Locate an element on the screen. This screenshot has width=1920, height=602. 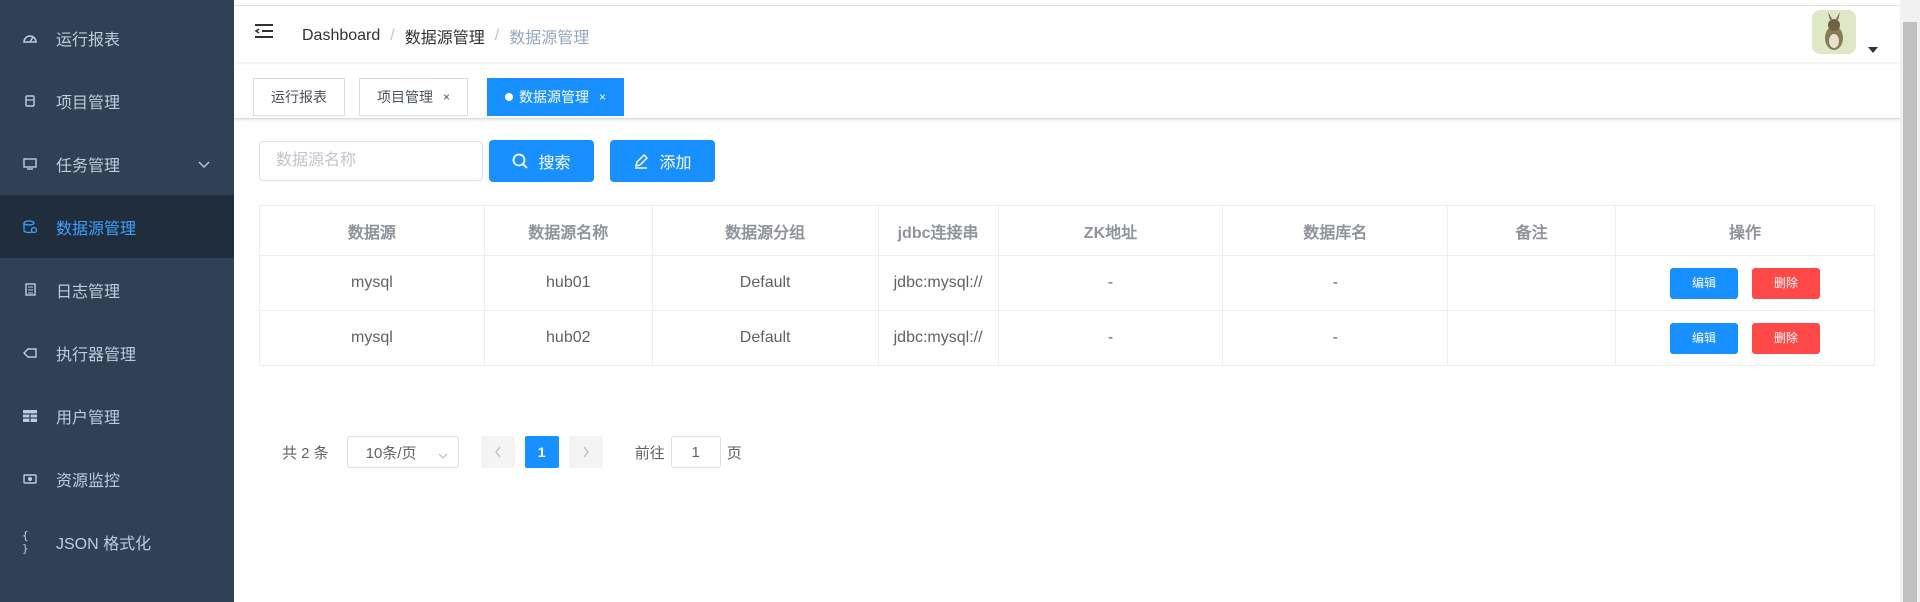
sidebar-item-label: 执行器管理 is located at coordinates (96, 355).